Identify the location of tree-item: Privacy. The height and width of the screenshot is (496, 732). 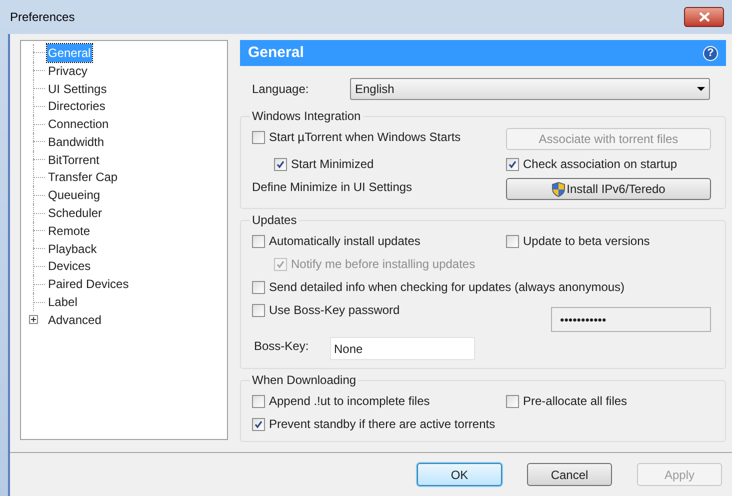
(67, 71).